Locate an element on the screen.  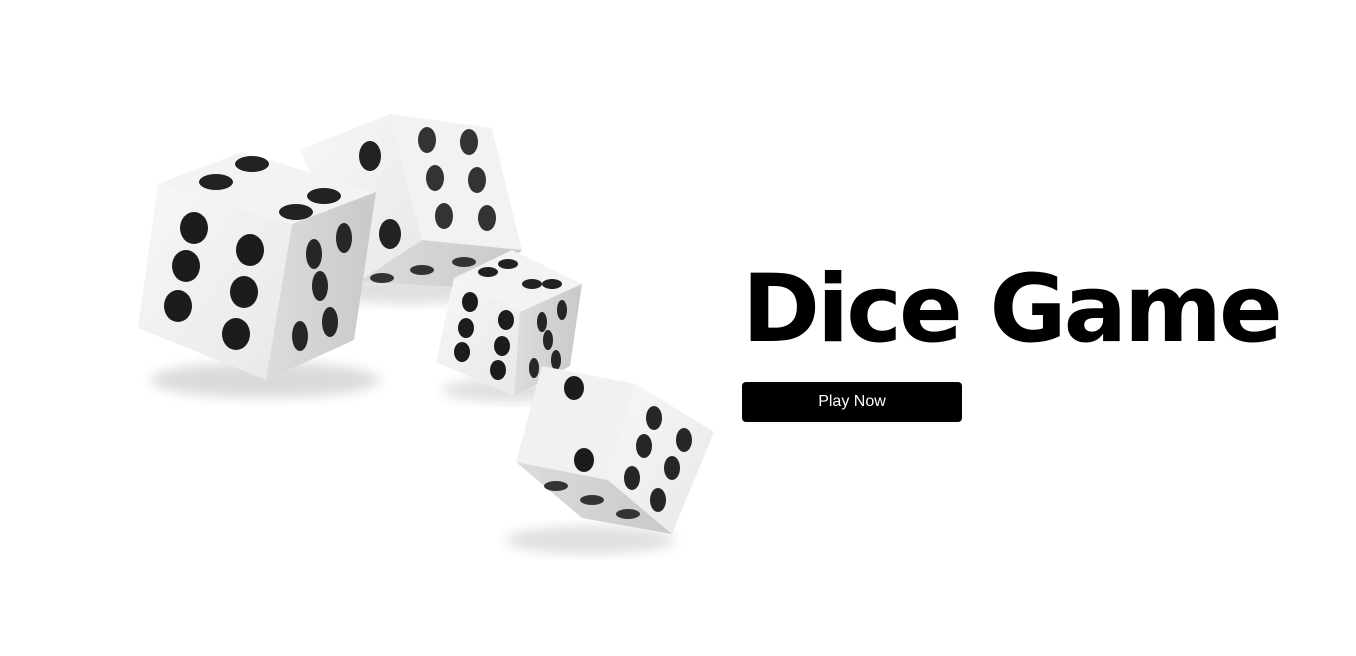
hero-content: Dice Game Play Now is located at coordinates (1032, 338).